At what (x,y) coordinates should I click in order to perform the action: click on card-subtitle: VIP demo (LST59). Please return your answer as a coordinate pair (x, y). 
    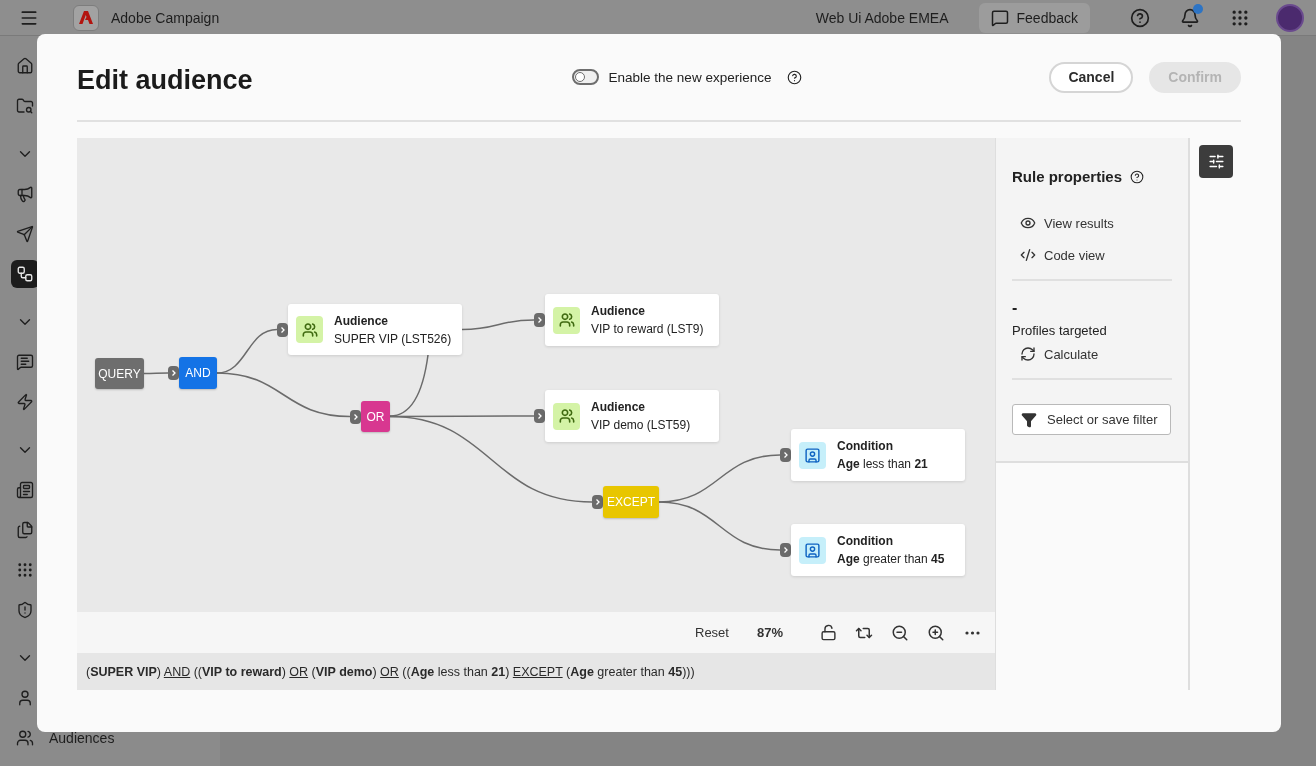
    Looking at the image, I should click on (641, 425).